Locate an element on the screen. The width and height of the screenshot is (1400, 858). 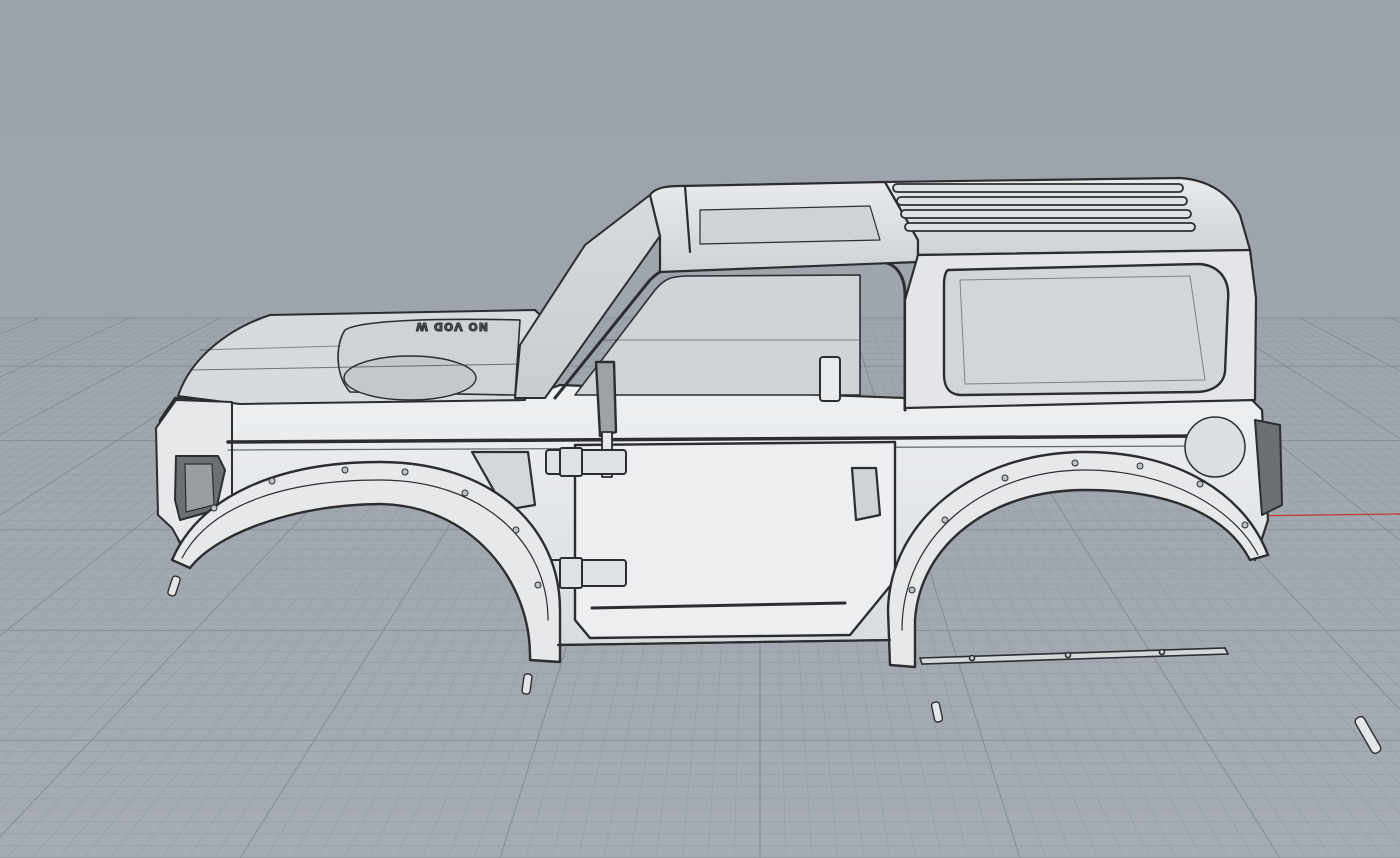
rear-side-window is located at coordinates (1086, 329).